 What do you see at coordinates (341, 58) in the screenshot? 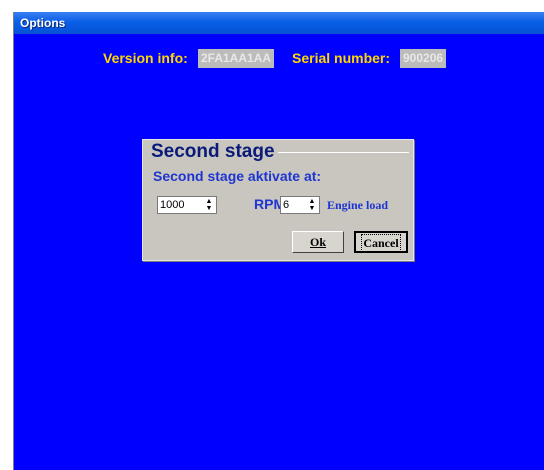
I see `serial-number-label: Serial number:` at bounding box center [341, 58].